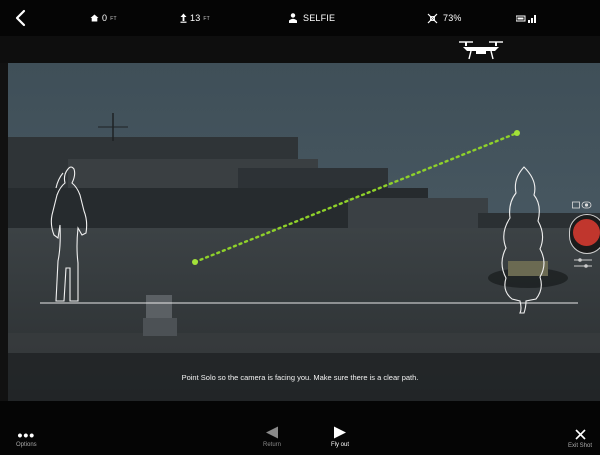 The image size is (600, 455). What do you see at coordinates (26, 445) in the screenshot?
I see `options-label: Options` at bounding box center [26, 445].